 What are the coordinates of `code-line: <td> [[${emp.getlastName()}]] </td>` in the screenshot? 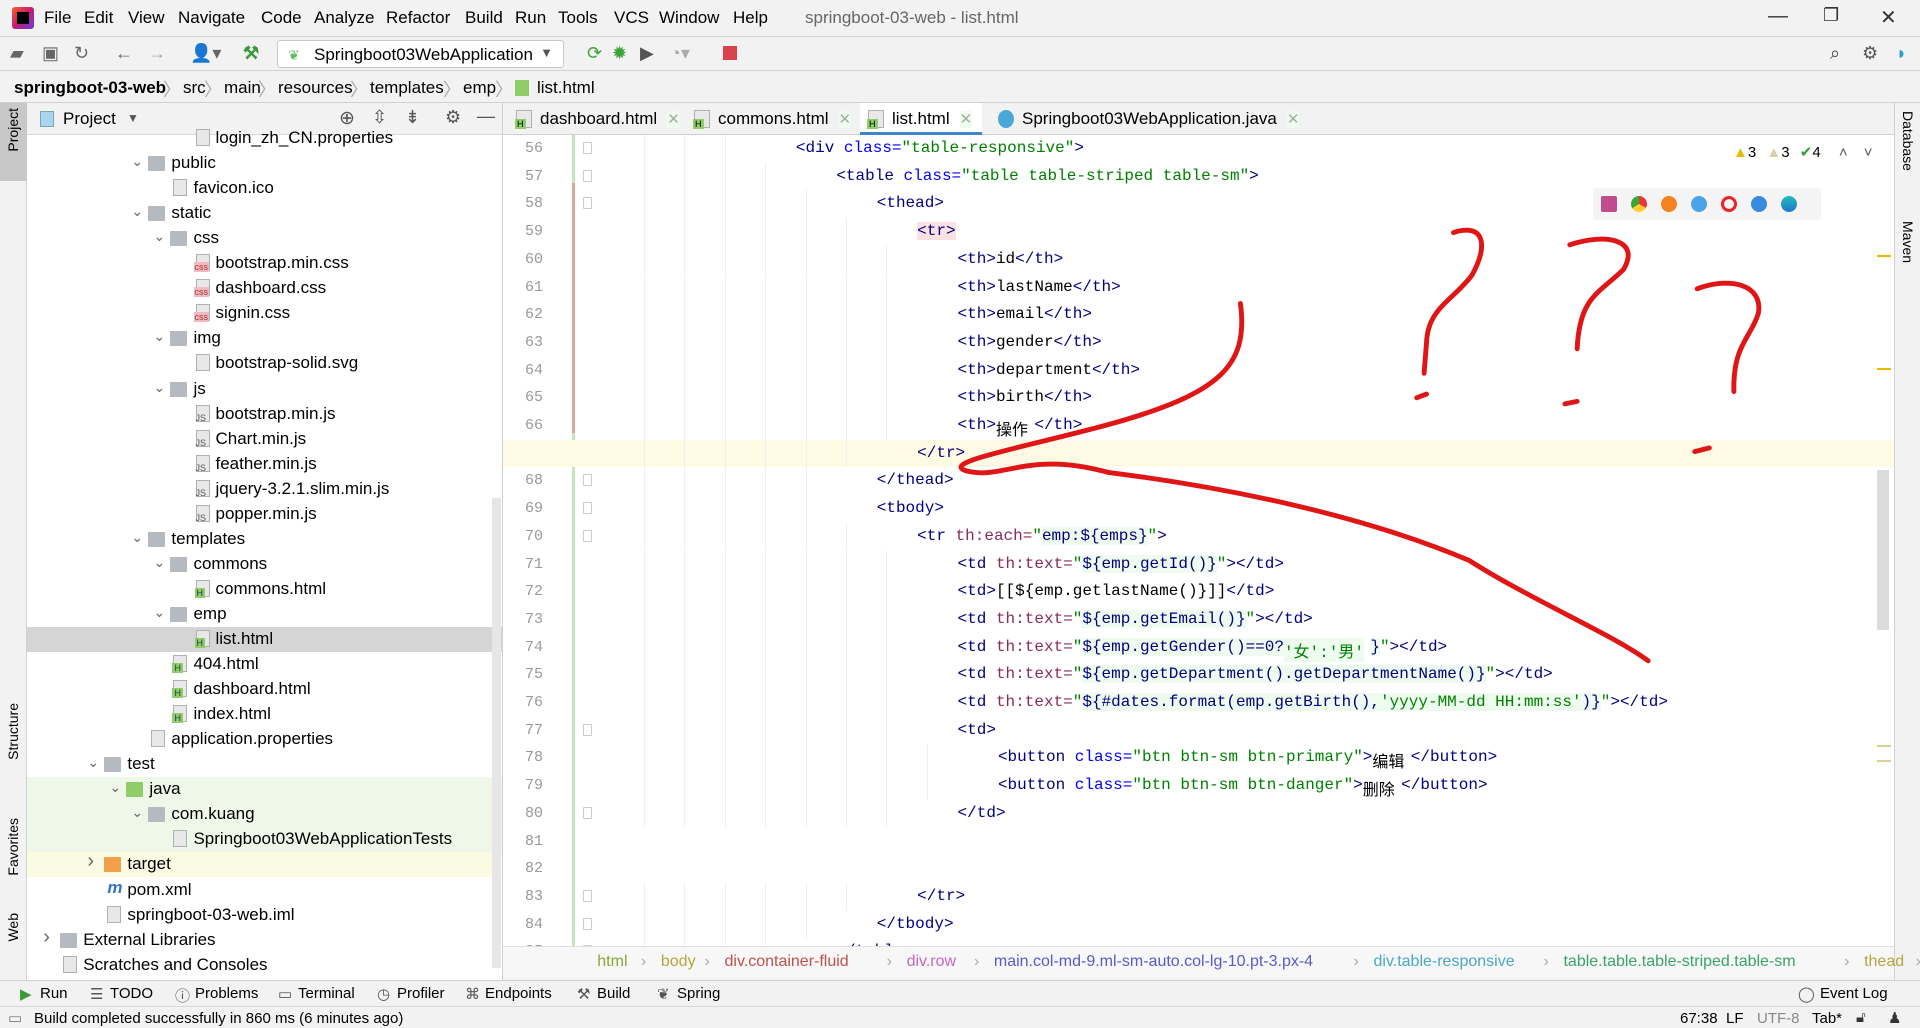 It's located at (1198, 592).